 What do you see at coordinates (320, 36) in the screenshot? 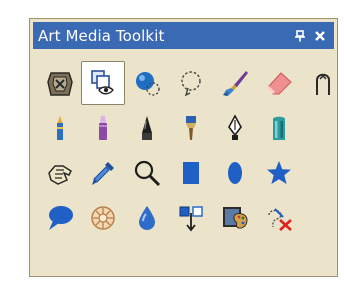
I see `close-icon` at bounding box center [320, 36].